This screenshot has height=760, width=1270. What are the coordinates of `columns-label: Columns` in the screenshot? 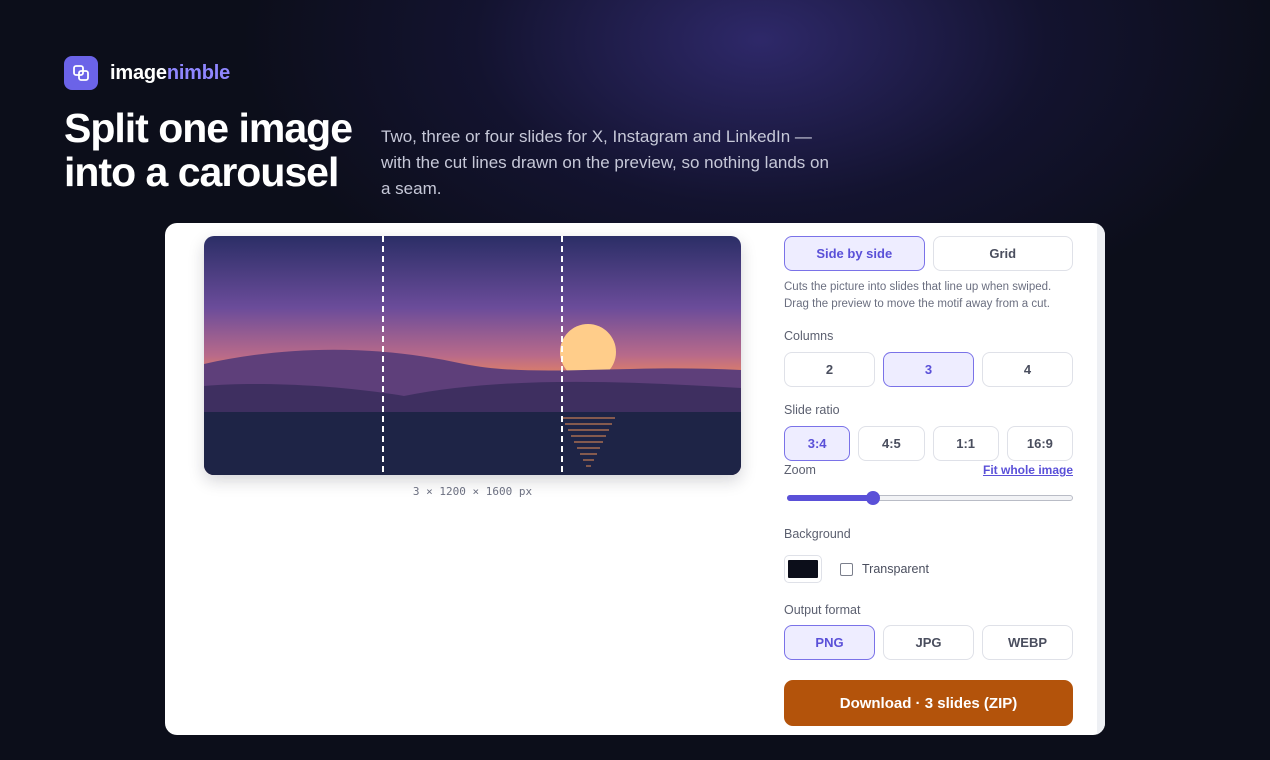 It's located at (809, 336).